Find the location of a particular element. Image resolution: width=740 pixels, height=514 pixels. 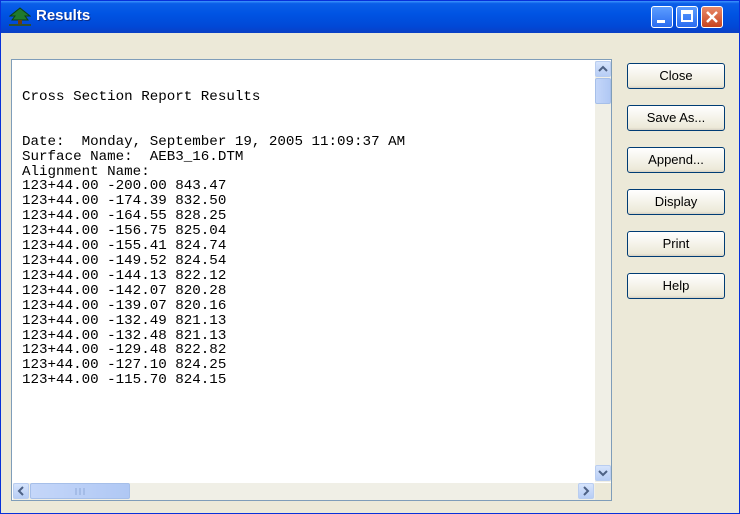

scroll-up-button is located at coordinates (603, 69).